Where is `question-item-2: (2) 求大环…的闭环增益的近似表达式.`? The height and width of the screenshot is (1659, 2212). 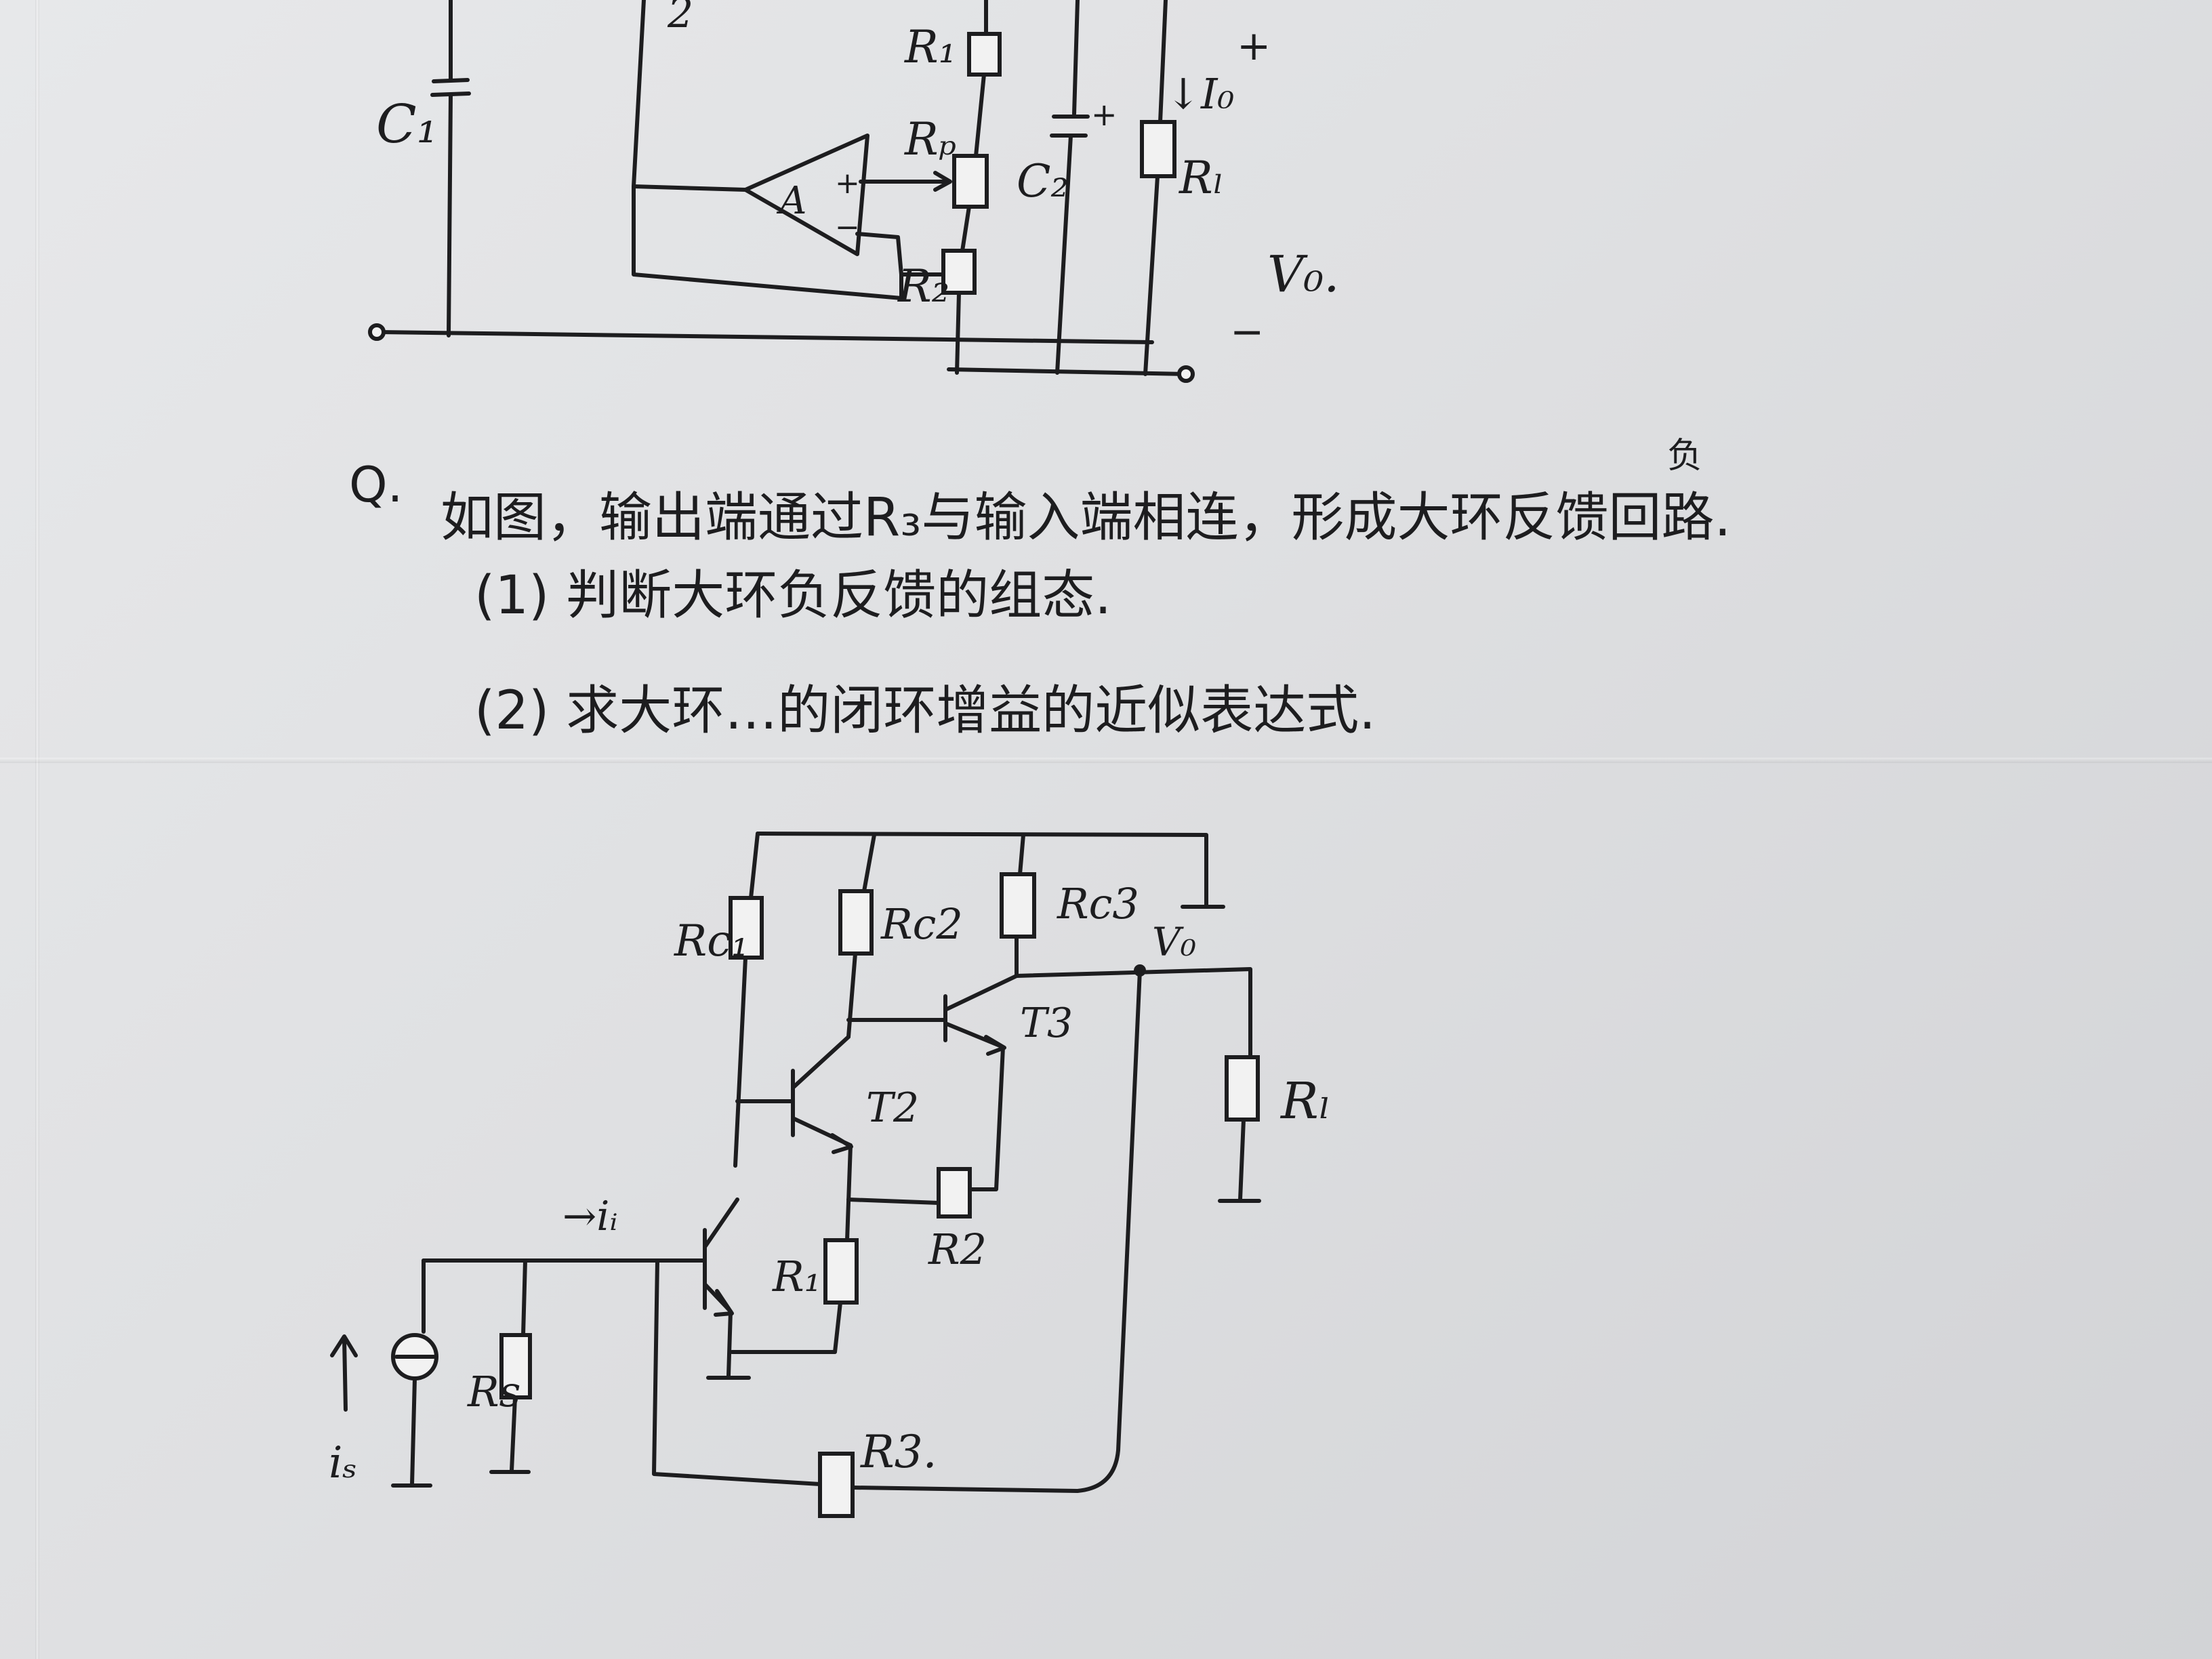
question-item-2: (2) 求大环…的闭环增益的近似表达式. is located at coordinates (925, 710).